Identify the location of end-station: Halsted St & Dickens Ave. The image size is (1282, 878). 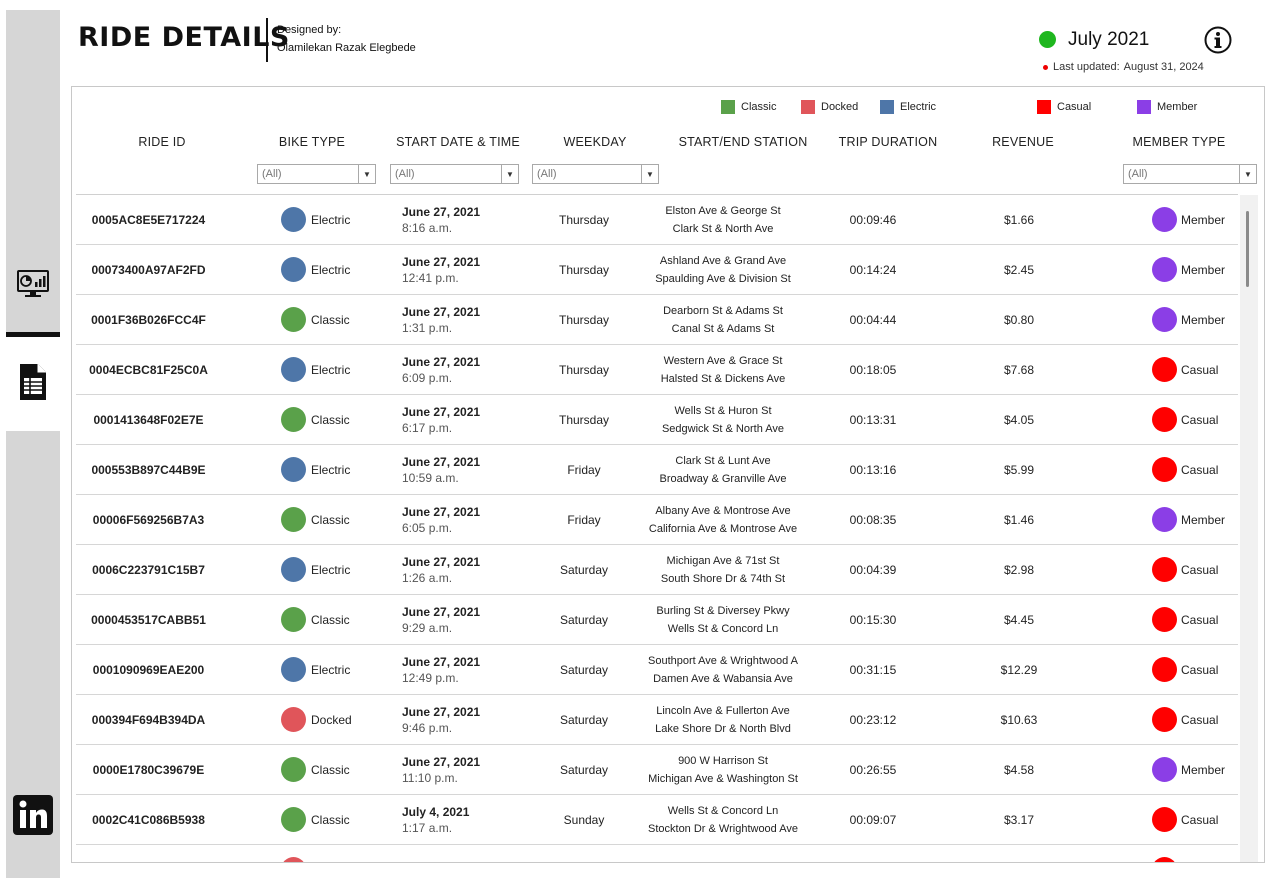
(723, 378).